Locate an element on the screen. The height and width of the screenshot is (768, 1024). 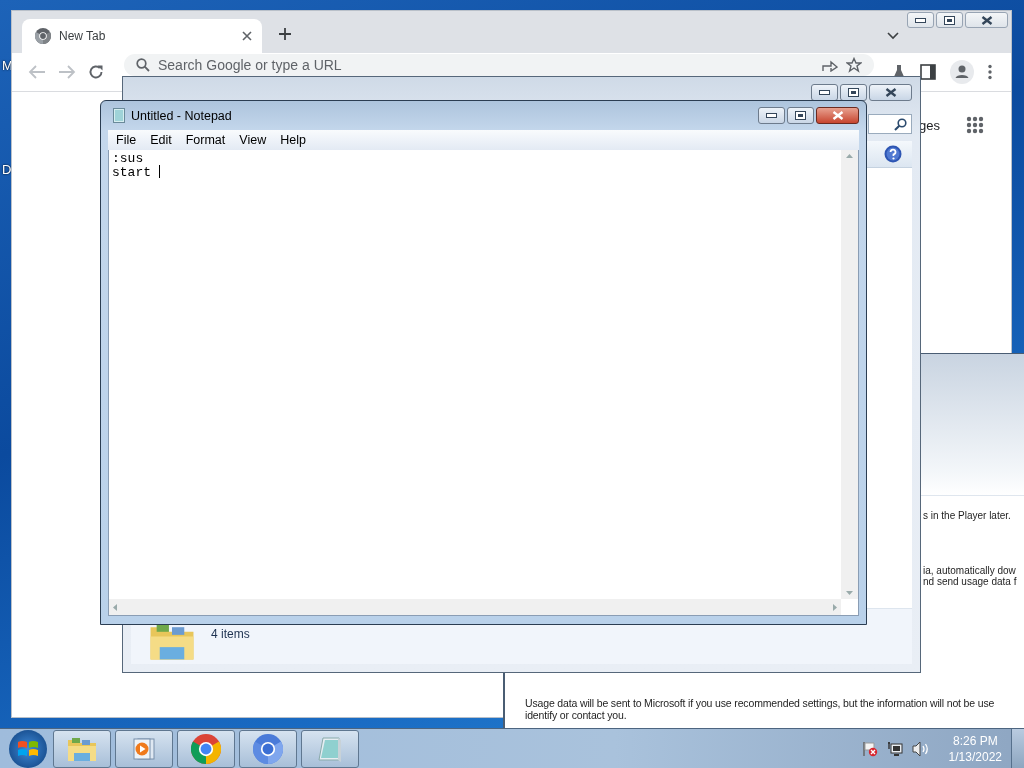
media-player-icon is located at coordinates (144, 748).